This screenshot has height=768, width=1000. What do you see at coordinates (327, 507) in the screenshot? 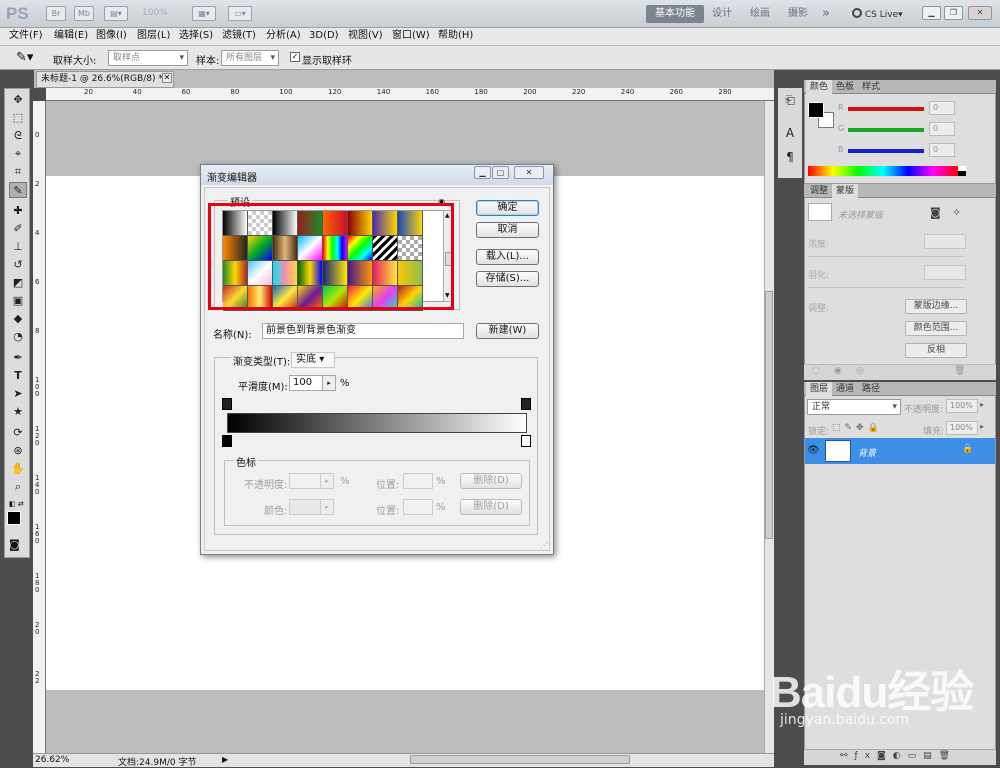
I see `stop-color-arrow-icon: ▸` at bounding box center [327, 507].